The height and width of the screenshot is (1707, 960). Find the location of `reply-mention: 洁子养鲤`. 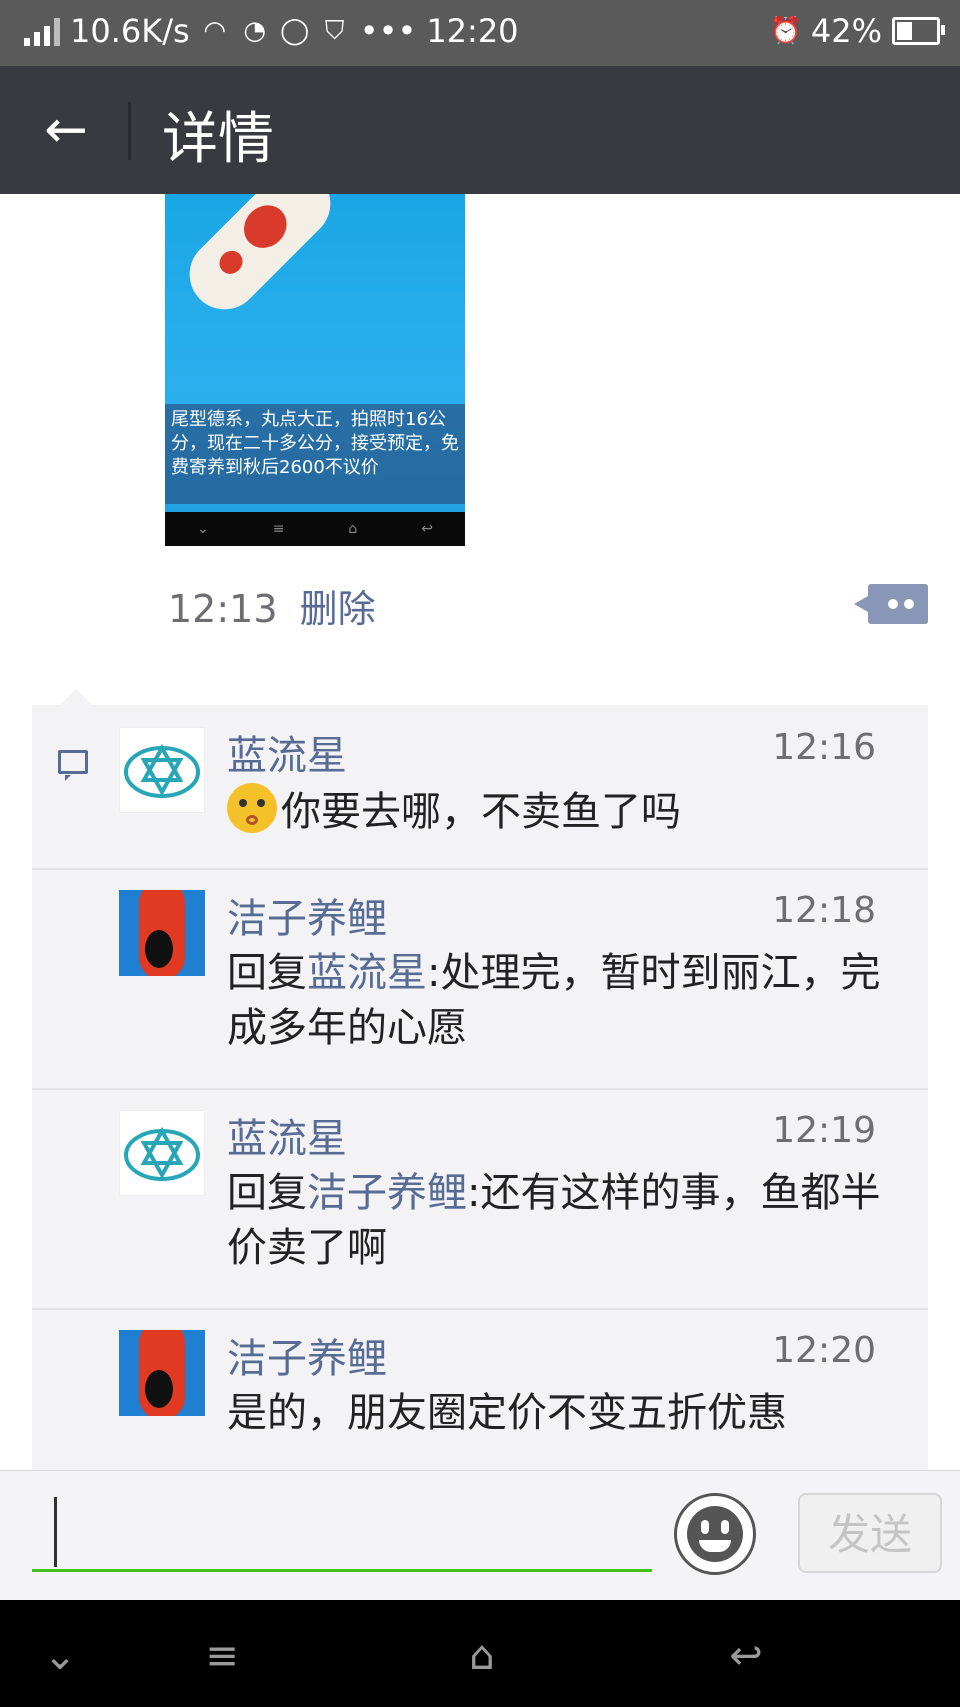

reply-mention: 洁子养鲤 is located at coordinates (387, 1193).